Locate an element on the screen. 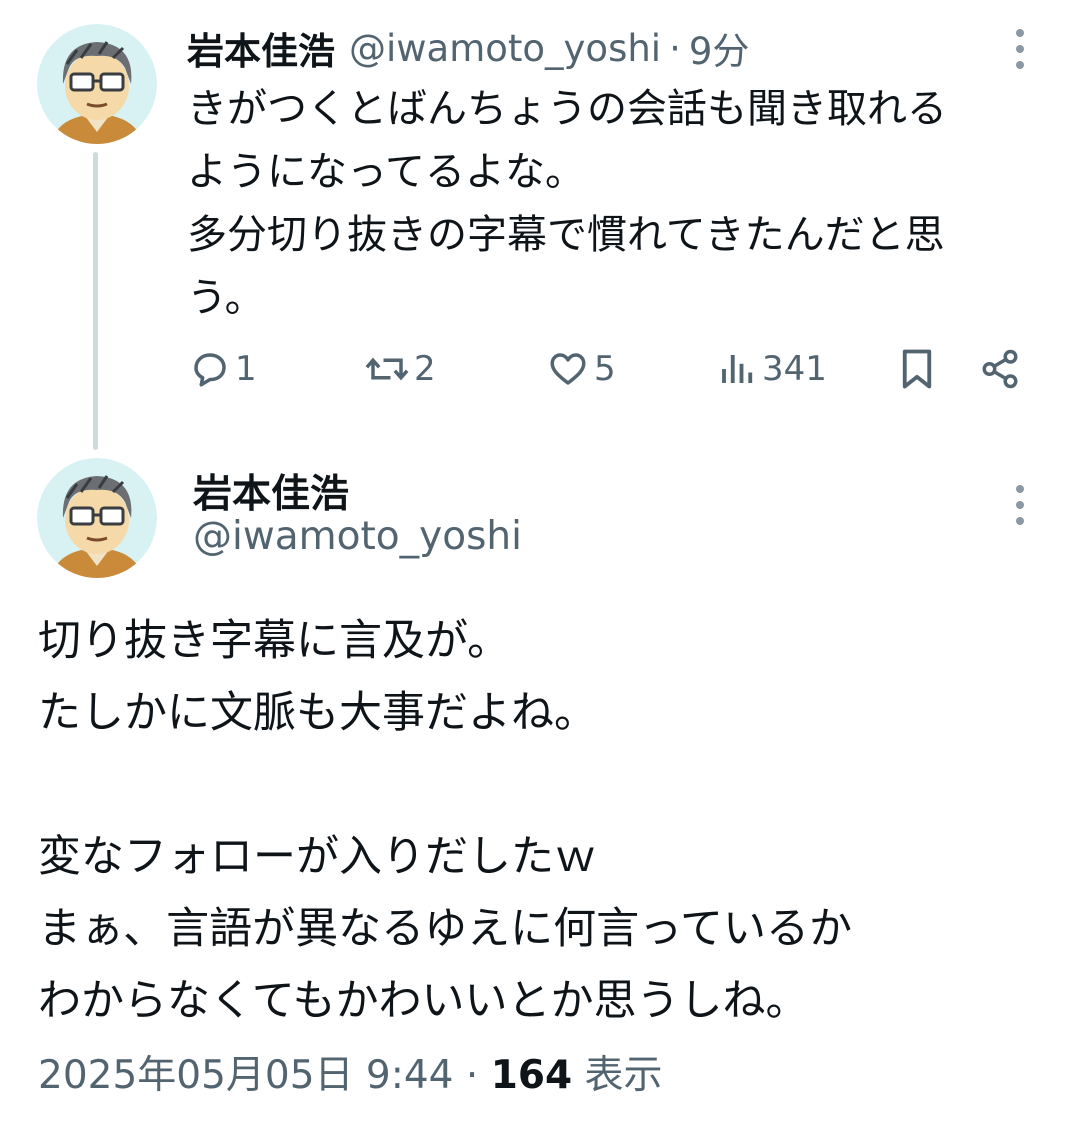 Image resolution: width=1080 pixels, height=1127 pixels. heart-icon is located at coordinates (568, 369).